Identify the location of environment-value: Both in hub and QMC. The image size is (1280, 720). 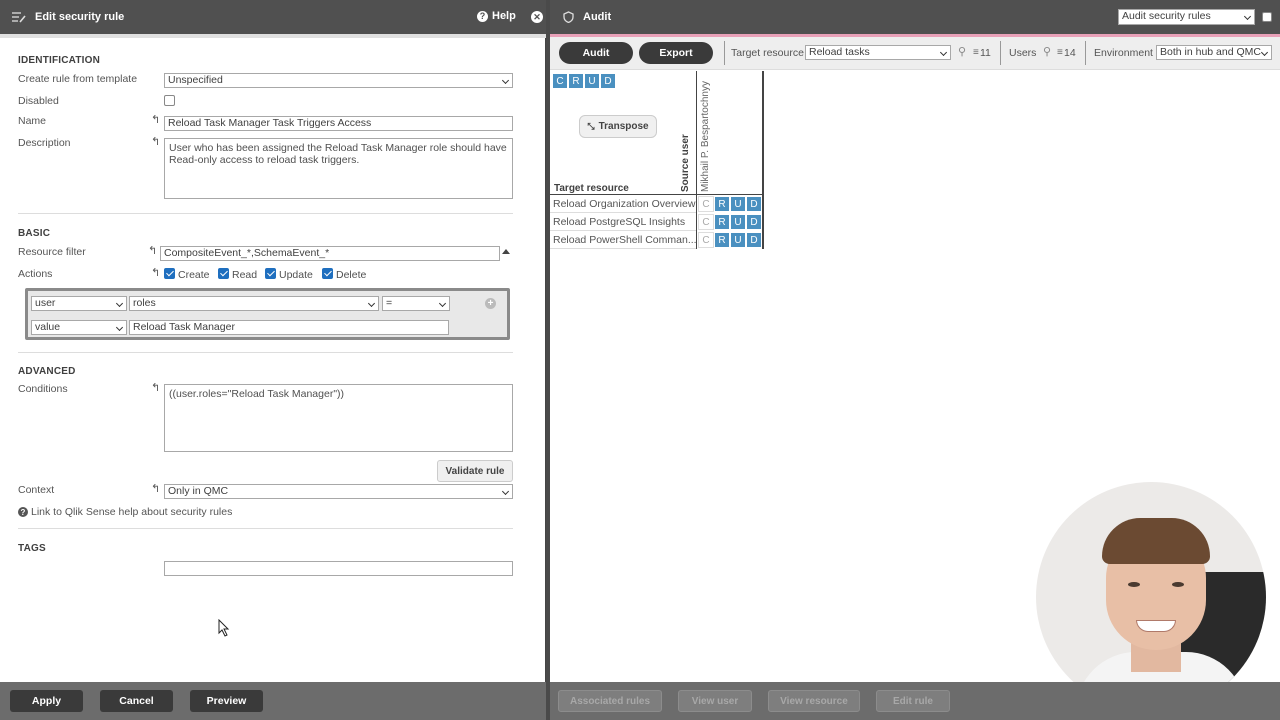
(1210, 52).